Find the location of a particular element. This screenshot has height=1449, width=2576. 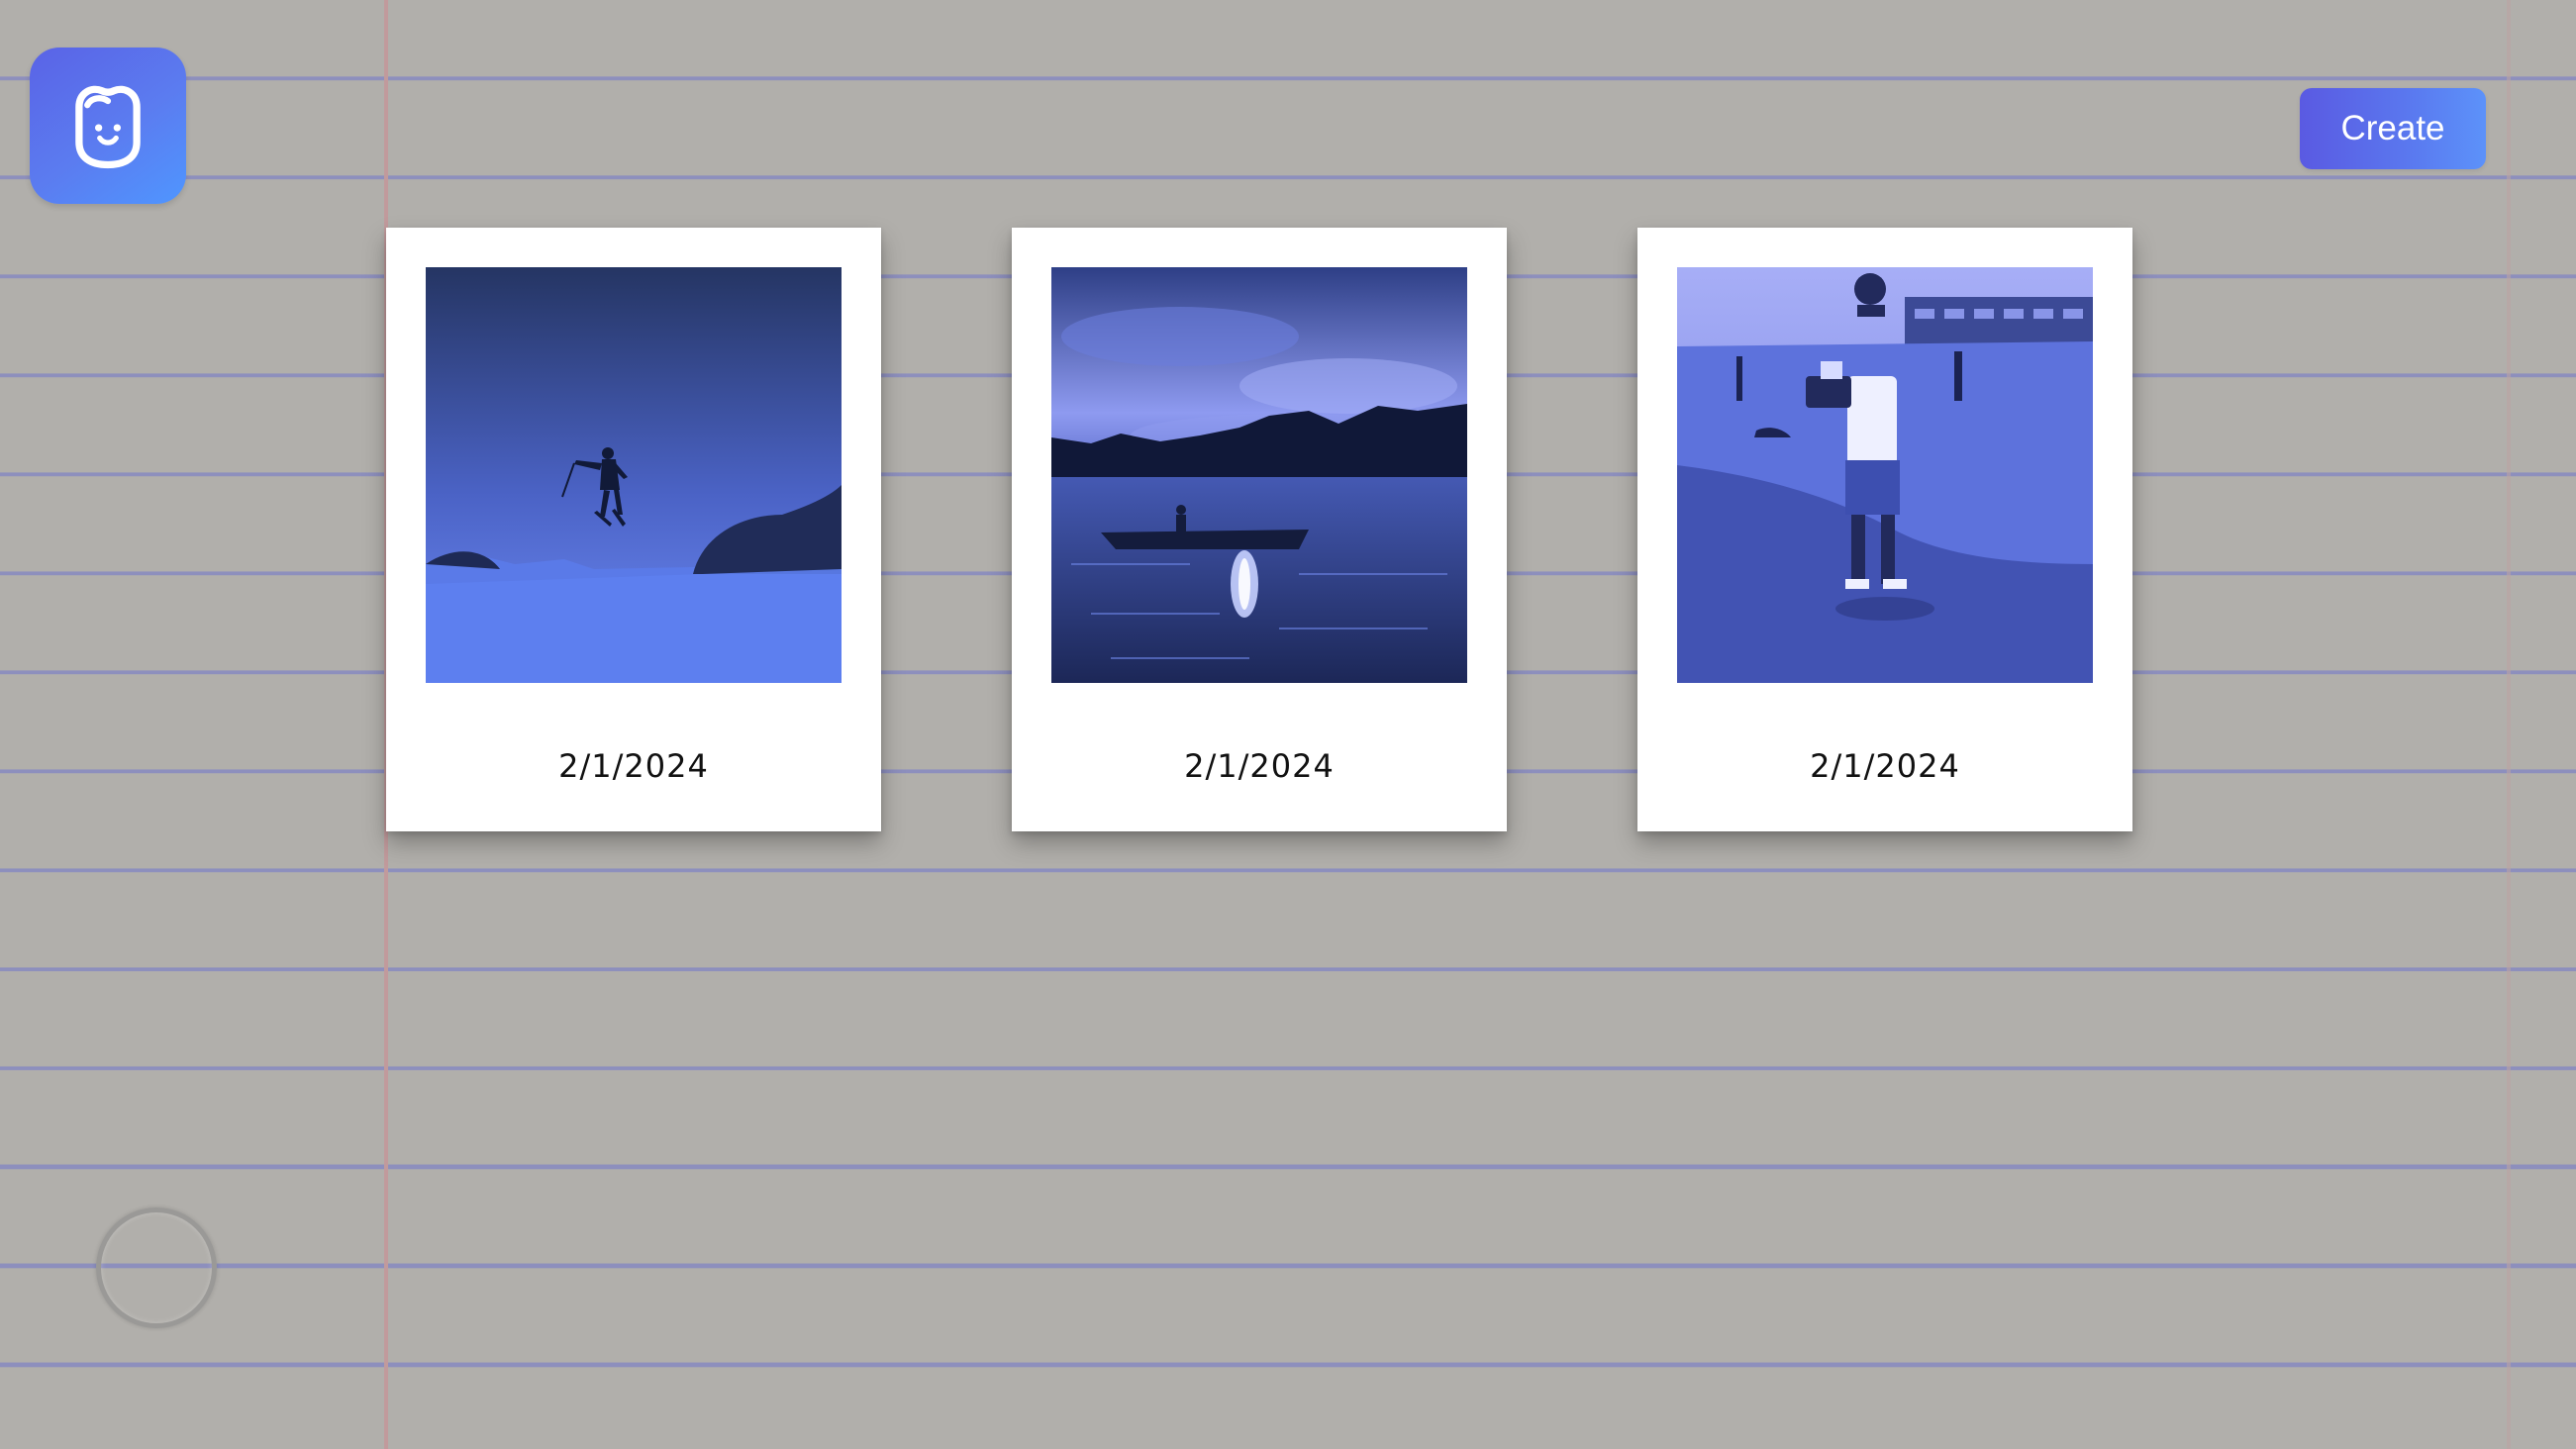

person-holding-trophy-photo is located at coordinates (1885, 475).